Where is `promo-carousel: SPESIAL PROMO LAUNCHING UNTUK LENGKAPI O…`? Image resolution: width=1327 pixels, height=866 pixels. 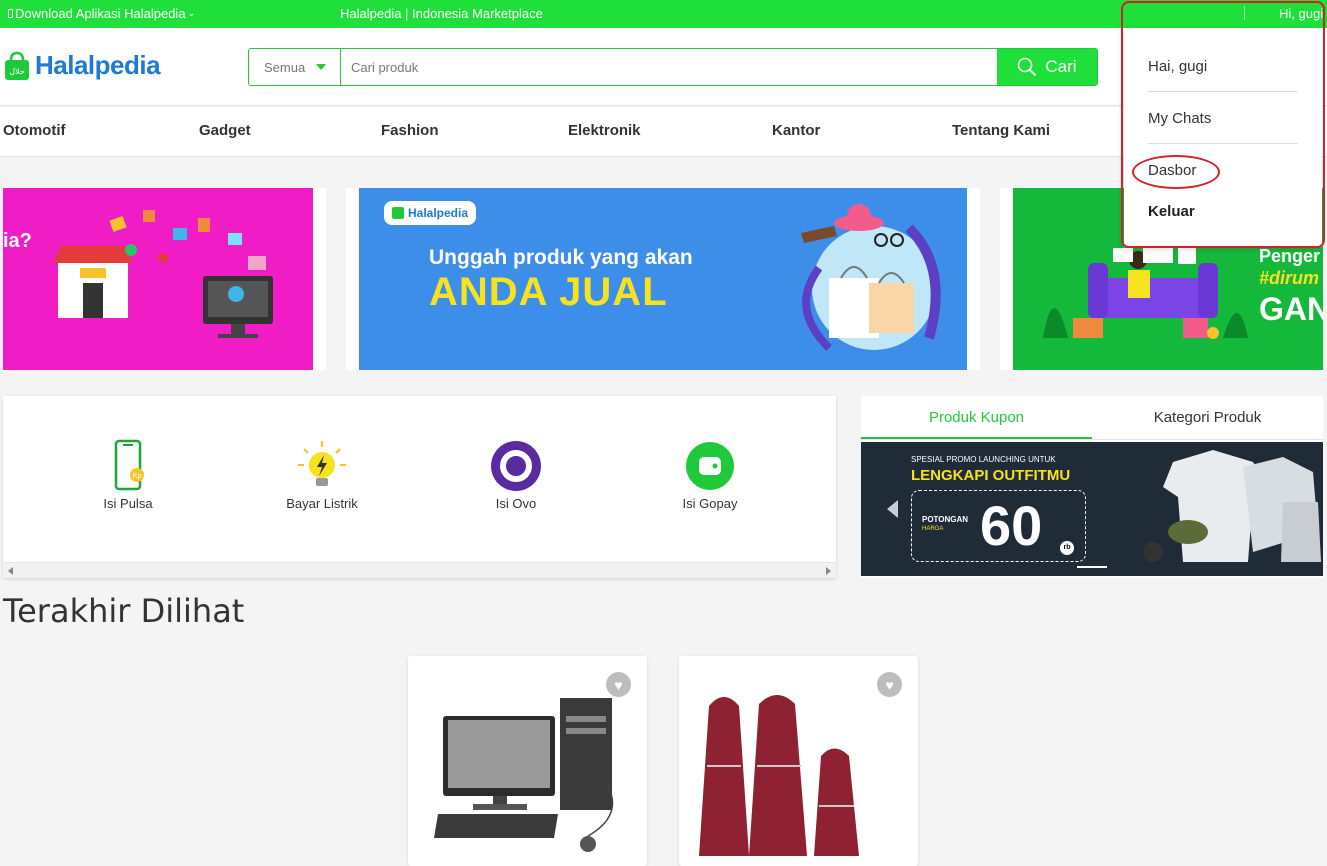
promo-carousel: SPESIAL PROMO LAUNCHING UNTUK LENGKAPI O… is located at coordinates (1092, 509).